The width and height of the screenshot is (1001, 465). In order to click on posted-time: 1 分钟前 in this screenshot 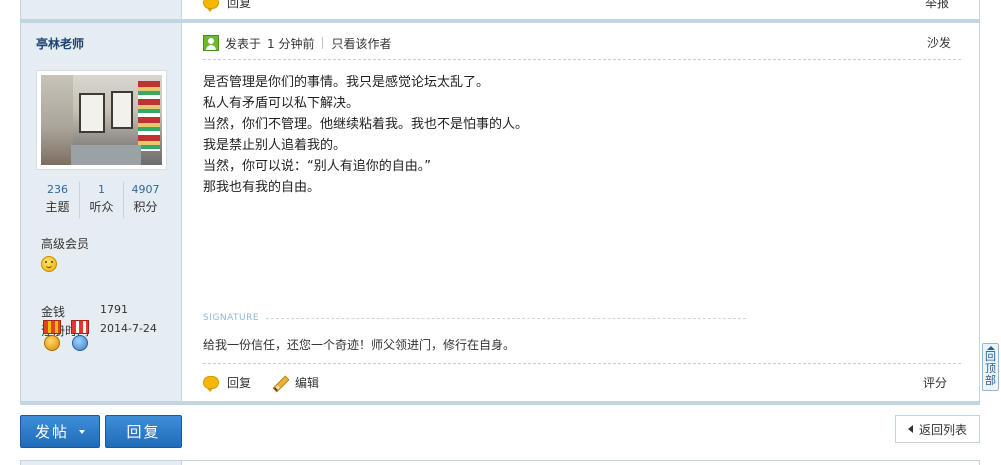, I will do `click(291, 43)`.